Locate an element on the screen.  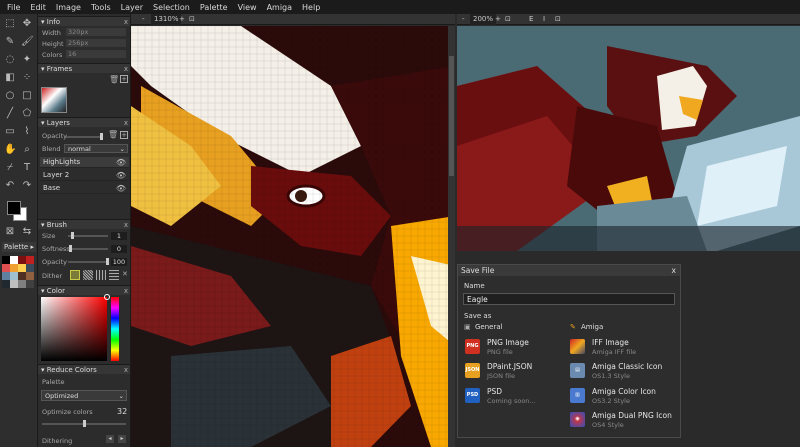
save-amiga-color-icon-option: ▥ Amiga Color Icon OS3.2 Style is located at coordinates (623, 396).